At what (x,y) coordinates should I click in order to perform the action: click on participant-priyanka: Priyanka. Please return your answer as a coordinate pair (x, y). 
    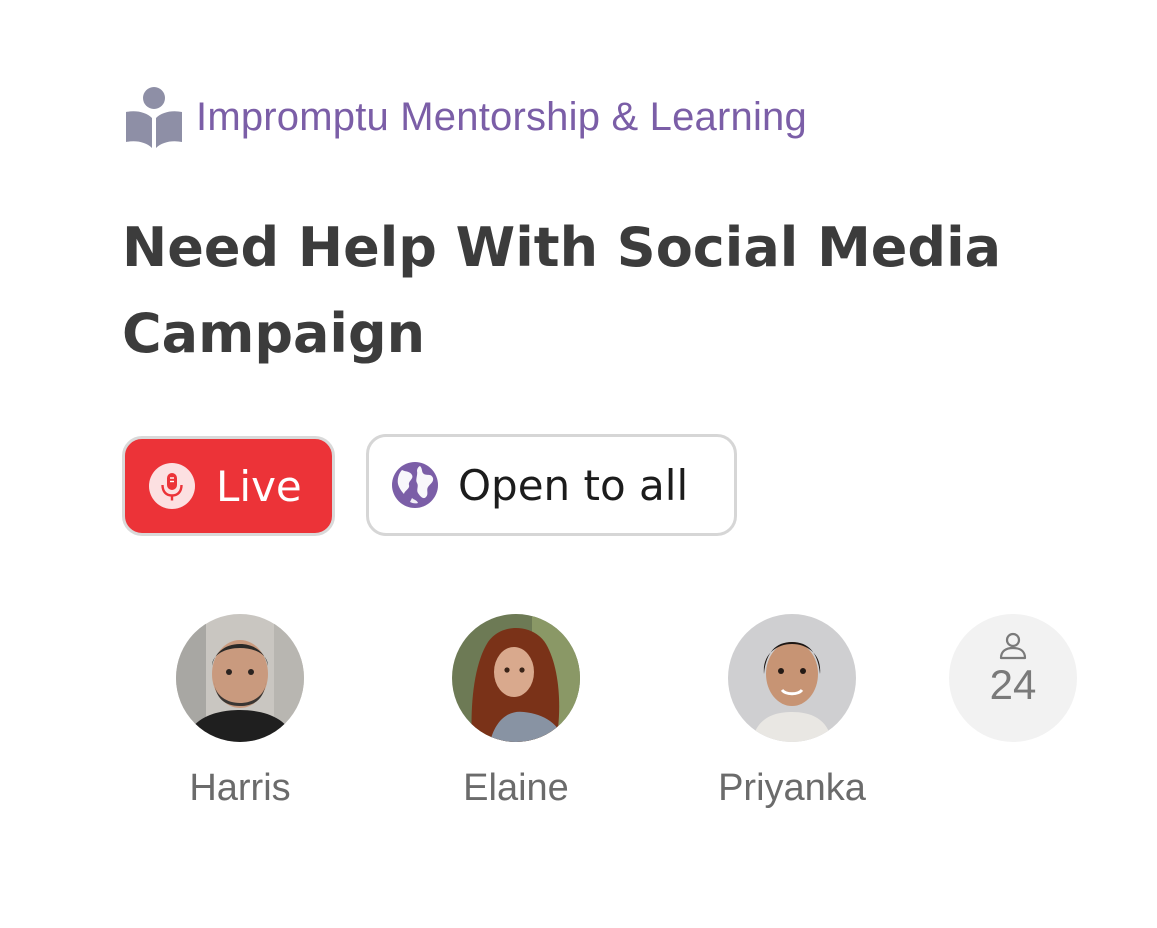
    Looking at the image, I should click on (792, 712).